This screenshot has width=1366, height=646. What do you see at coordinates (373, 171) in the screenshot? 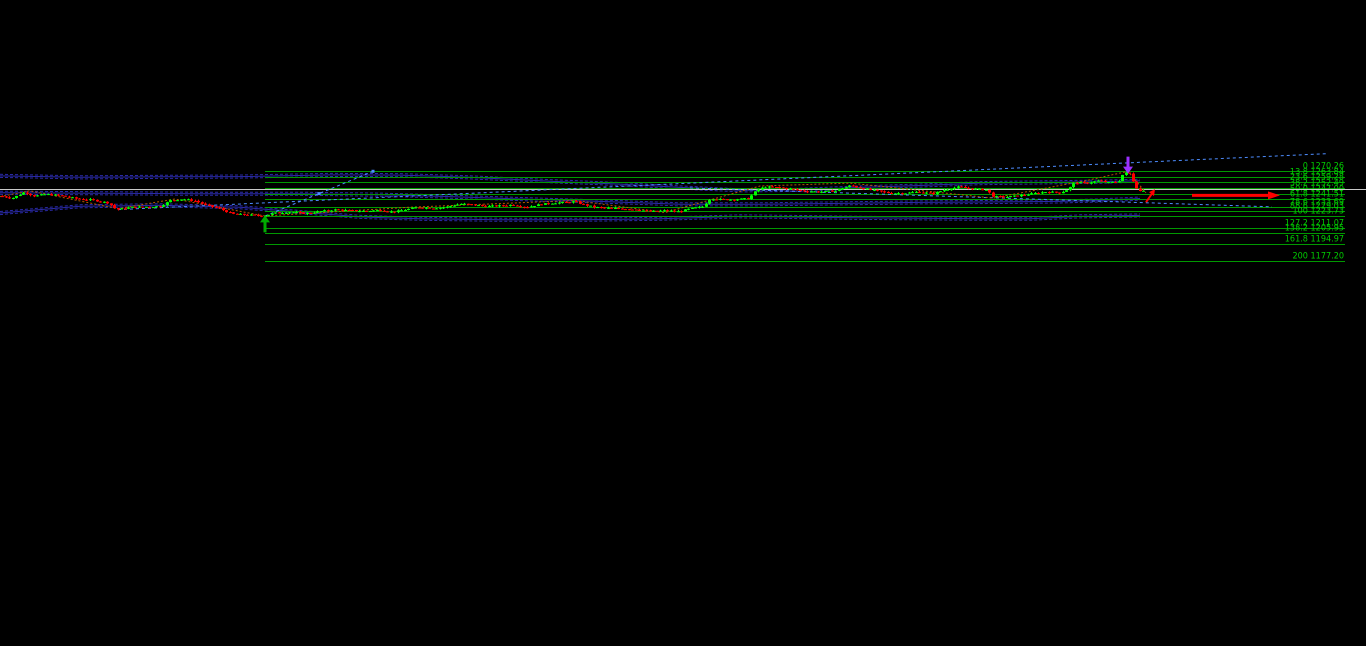
I see `trendline-handle` at bounding box center [373, 171].